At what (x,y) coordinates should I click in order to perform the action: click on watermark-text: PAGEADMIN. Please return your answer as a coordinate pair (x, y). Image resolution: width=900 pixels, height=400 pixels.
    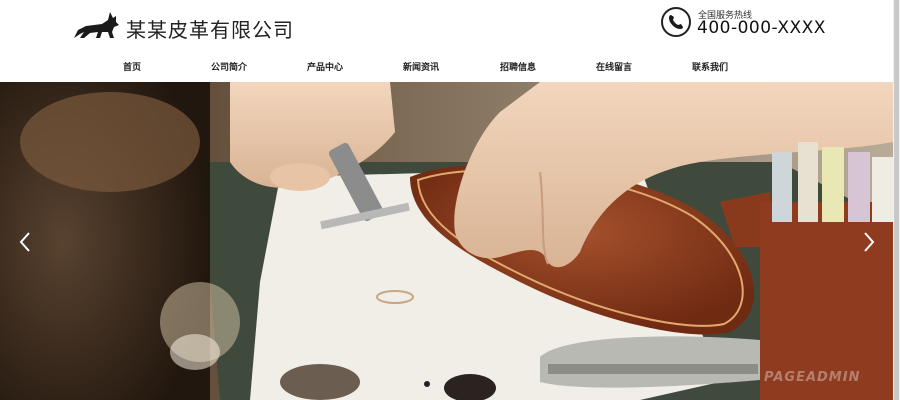
    Looking at the image, I should click on (812, 377).